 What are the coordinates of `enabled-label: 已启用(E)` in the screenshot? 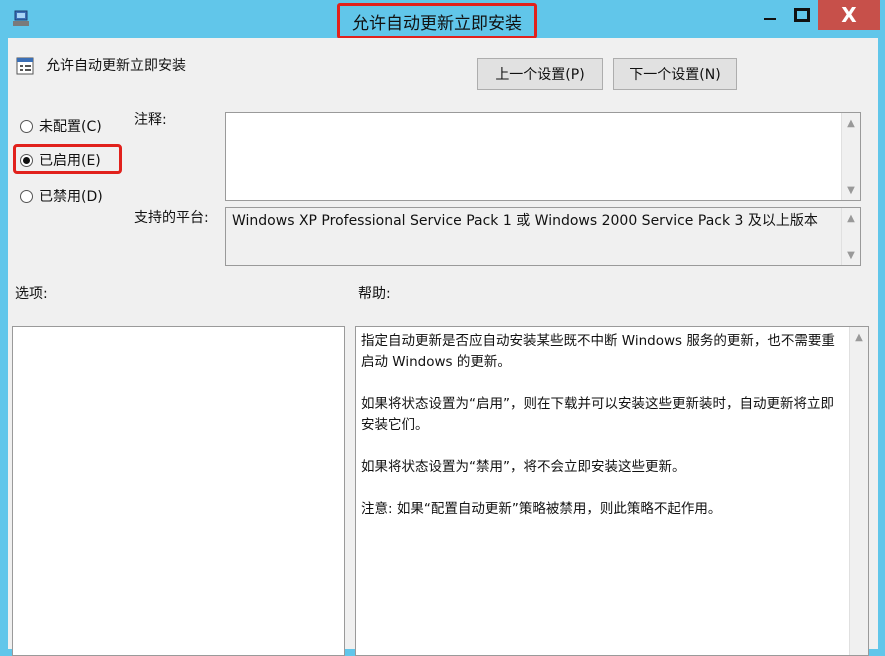 It's located at (70, 161).